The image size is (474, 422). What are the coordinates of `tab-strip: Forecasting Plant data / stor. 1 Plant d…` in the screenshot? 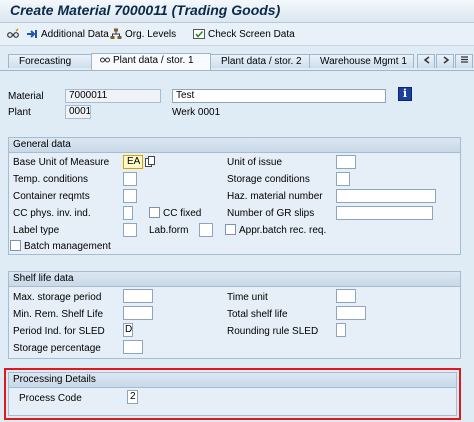 It's located at (237, 61).